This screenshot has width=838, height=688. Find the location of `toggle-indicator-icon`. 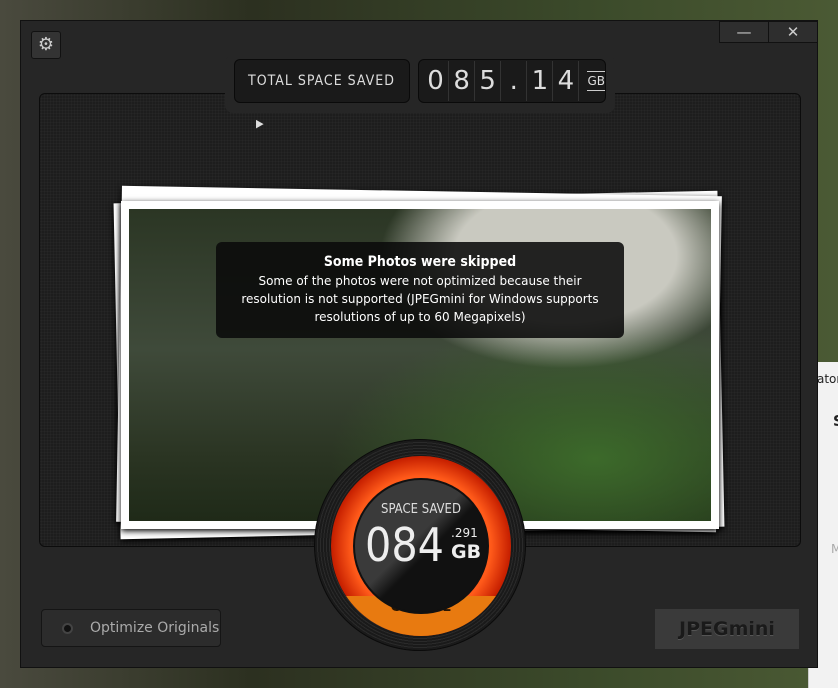

toggle-indicator-icon is located at coordinates (67, 628).